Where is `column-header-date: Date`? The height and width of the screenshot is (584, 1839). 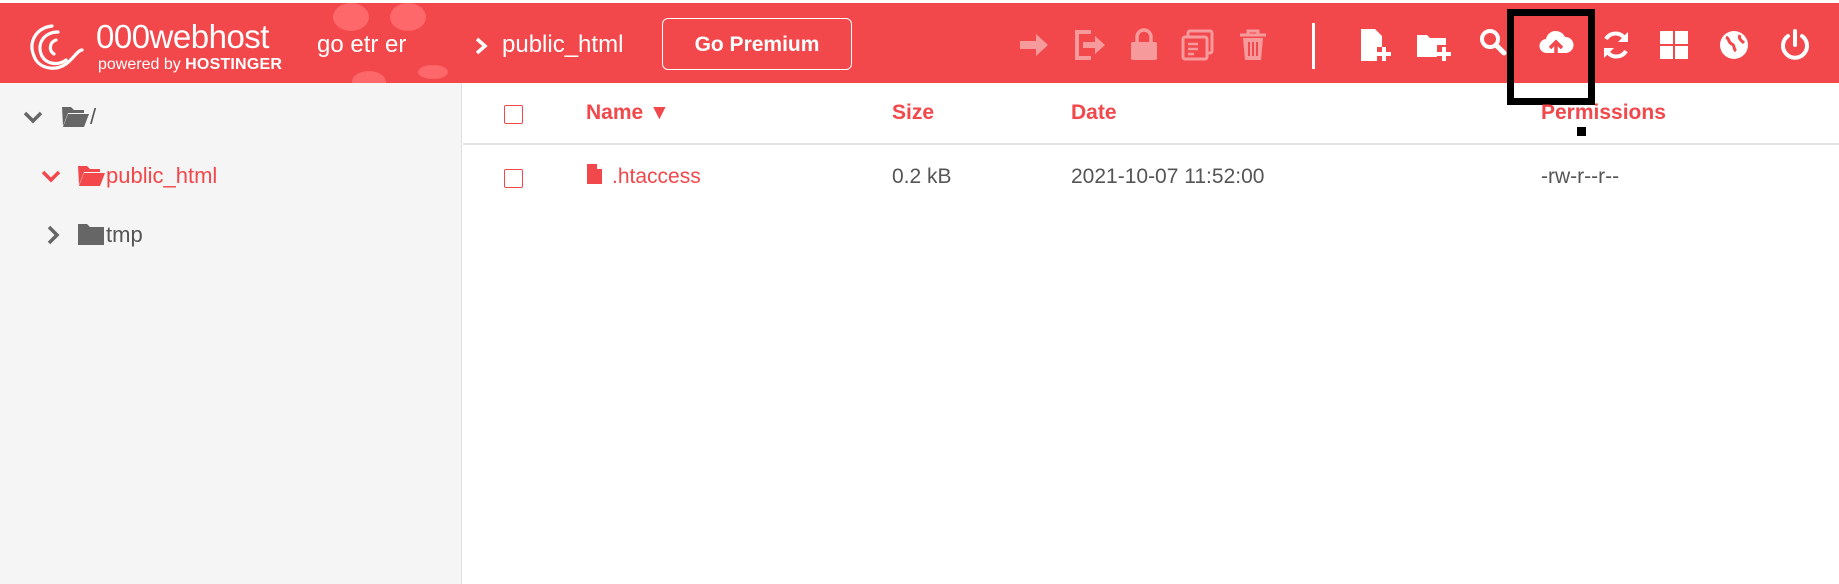 column-header-date: Date is located at coordinates (1094, 113).